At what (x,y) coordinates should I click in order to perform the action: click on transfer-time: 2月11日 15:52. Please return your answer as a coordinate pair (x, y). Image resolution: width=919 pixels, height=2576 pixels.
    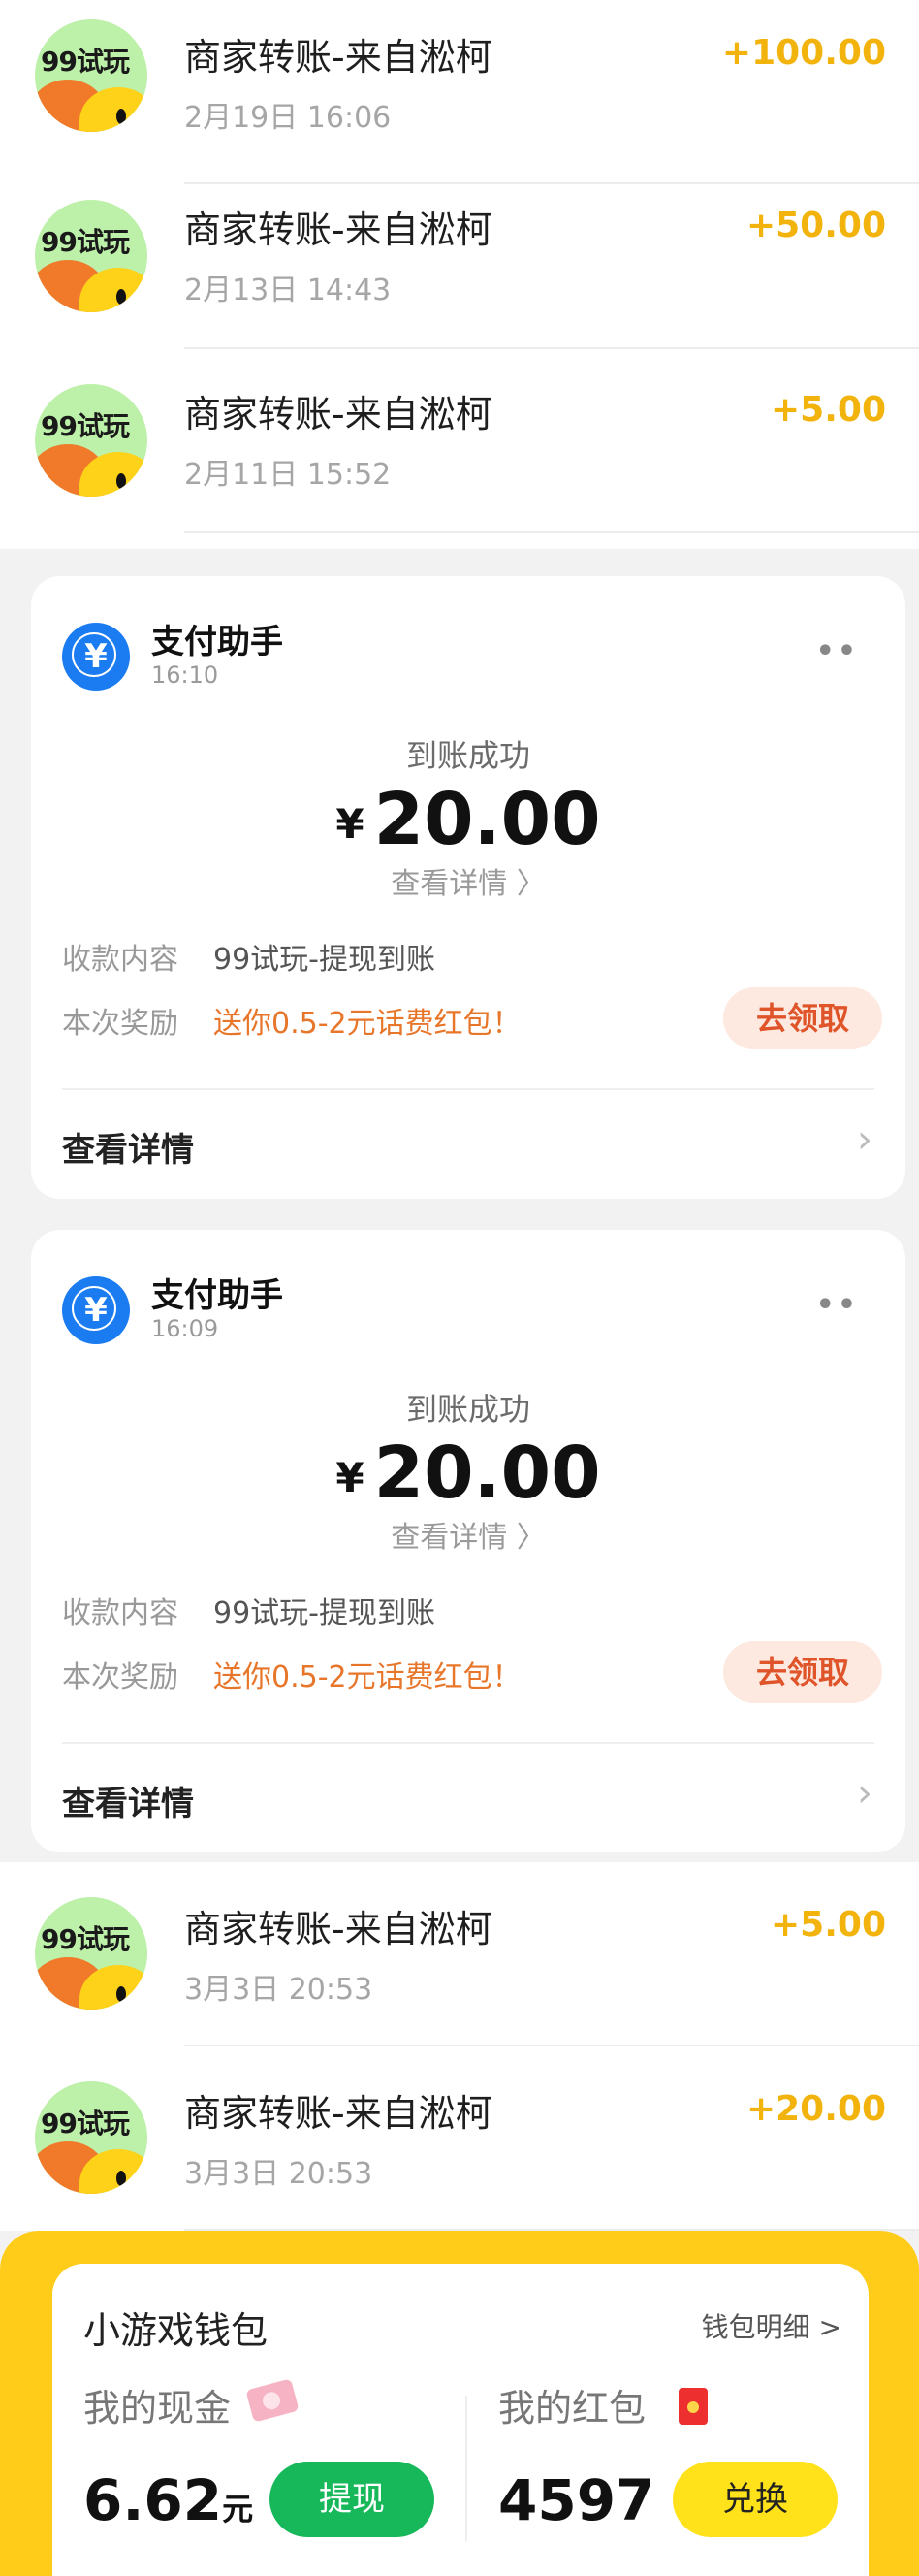
    Looking at the image, I should click on (288, 475).